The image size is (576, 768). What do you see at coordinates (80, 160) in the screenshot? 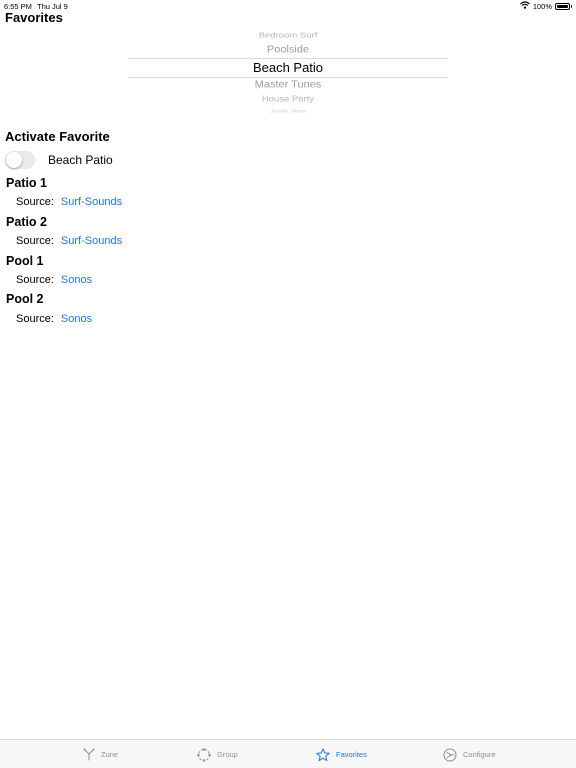
I see `activate-favorite-label: Beach Patio` at bounding box center [80, 160].